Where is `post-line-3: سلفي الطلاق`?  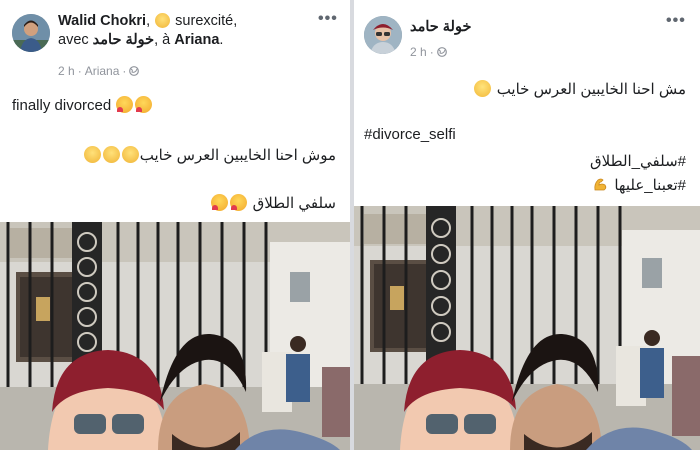 post-line-3: سلفي الطلاق is located at coordinates (273, 203).